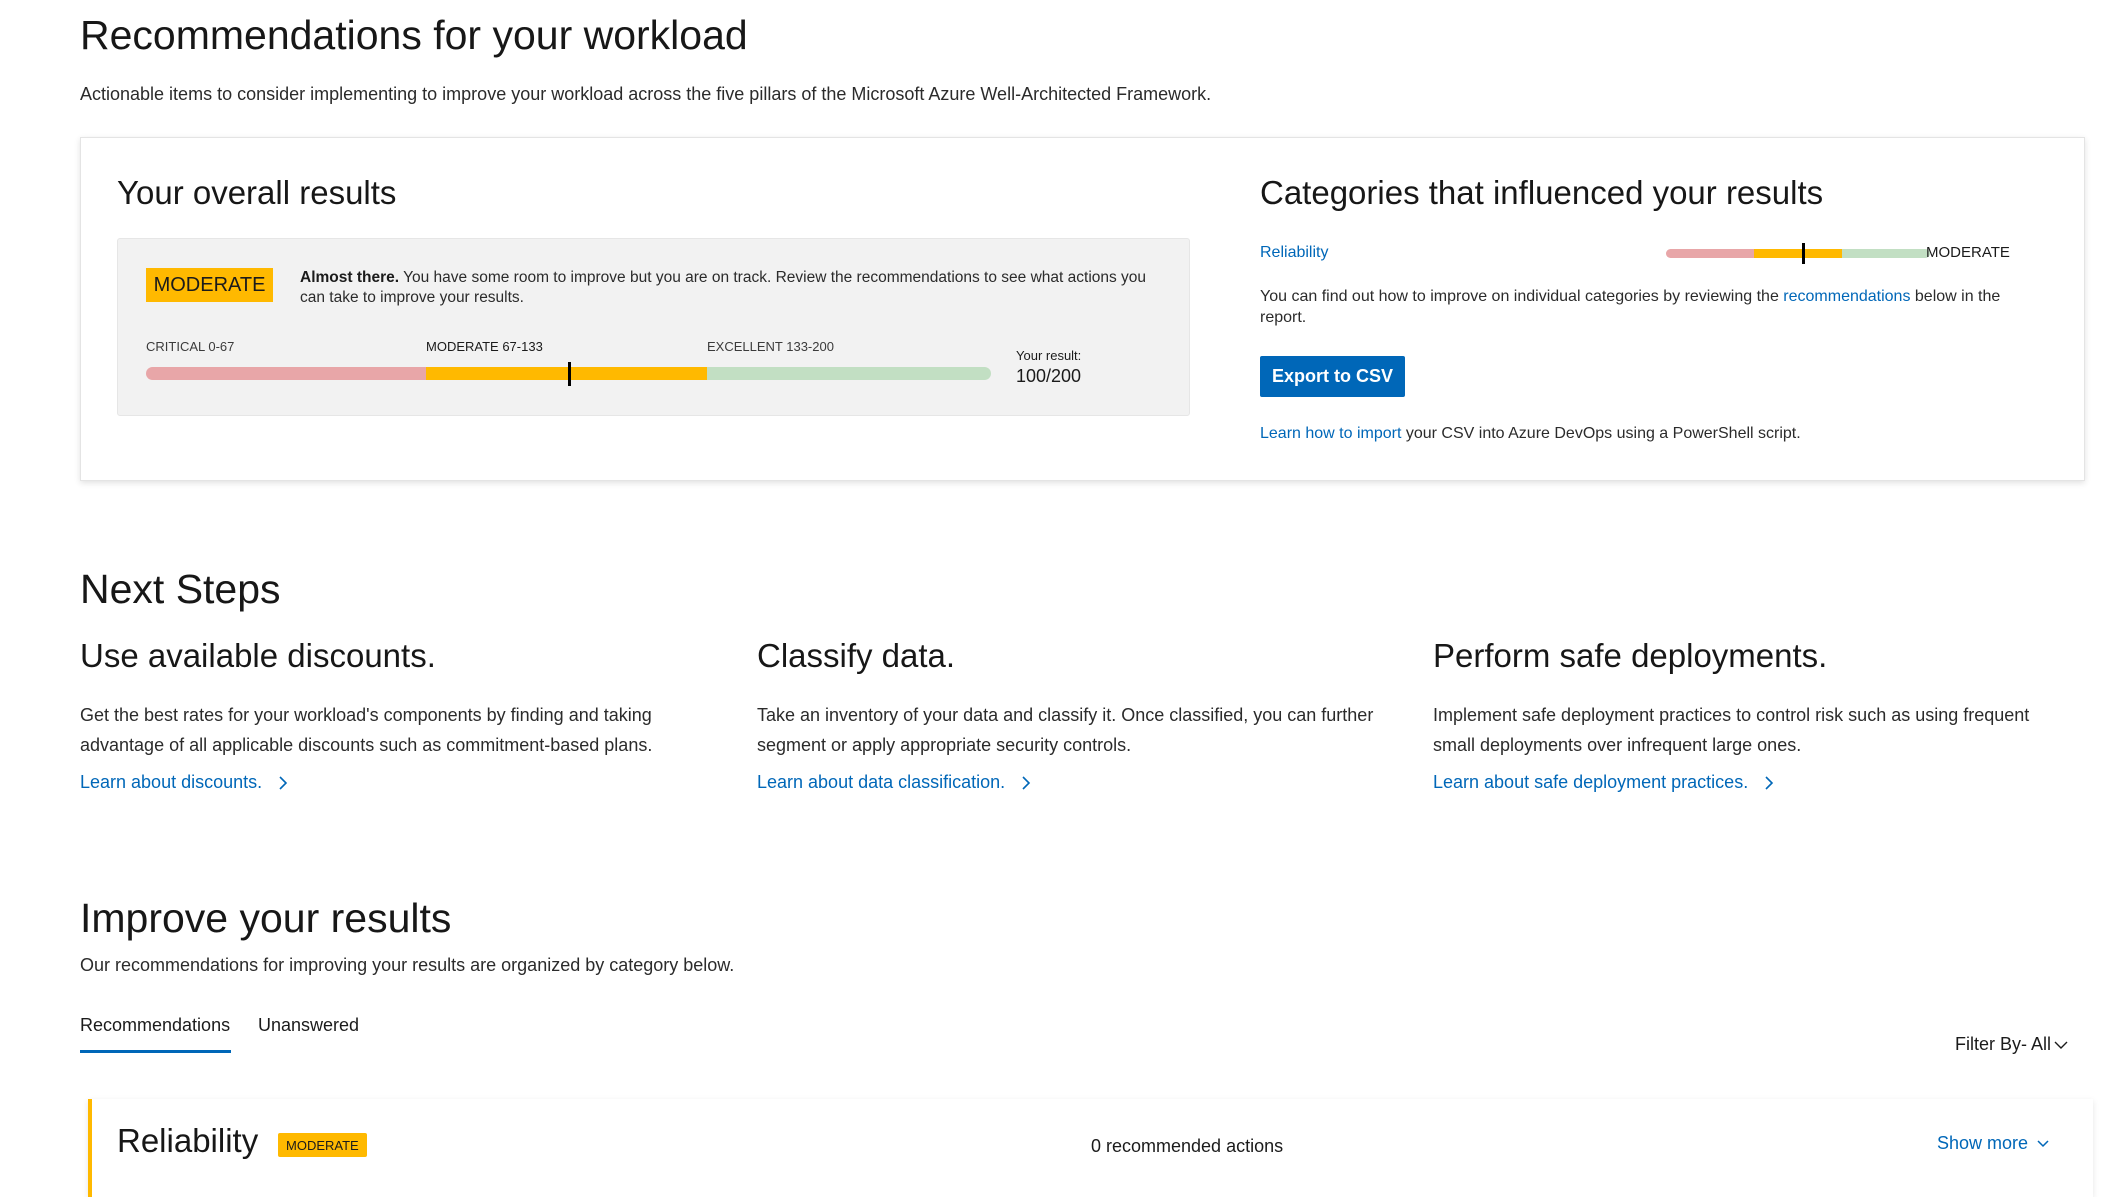 The width and height of the screenshot is (2111, 1197). I want to click on score-marker, so click(569, 374).